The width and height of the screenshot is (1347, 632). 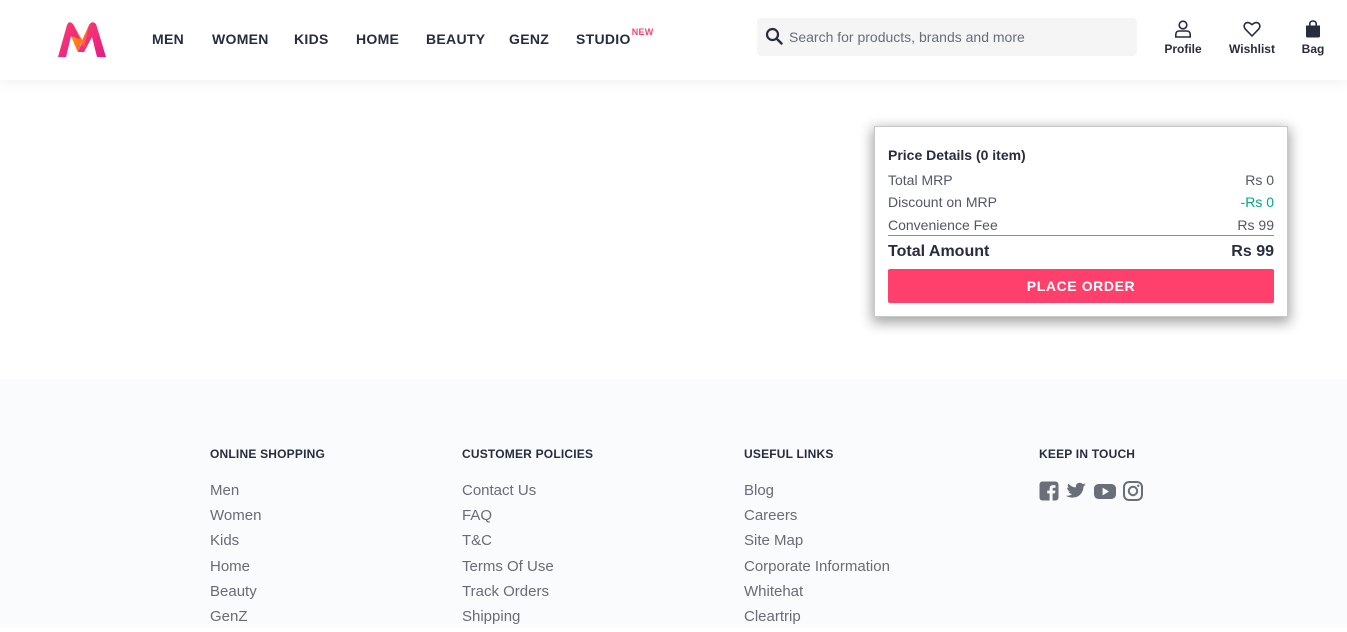 I want to click on nav-beauty: BEAUTY, so click(x=455, y=39).